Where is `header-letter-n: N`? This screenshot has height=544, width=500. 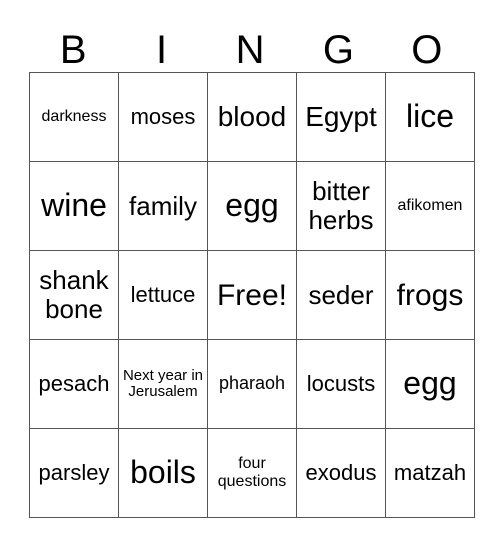
header-letter-n: N is located at coordinates (250, 50).